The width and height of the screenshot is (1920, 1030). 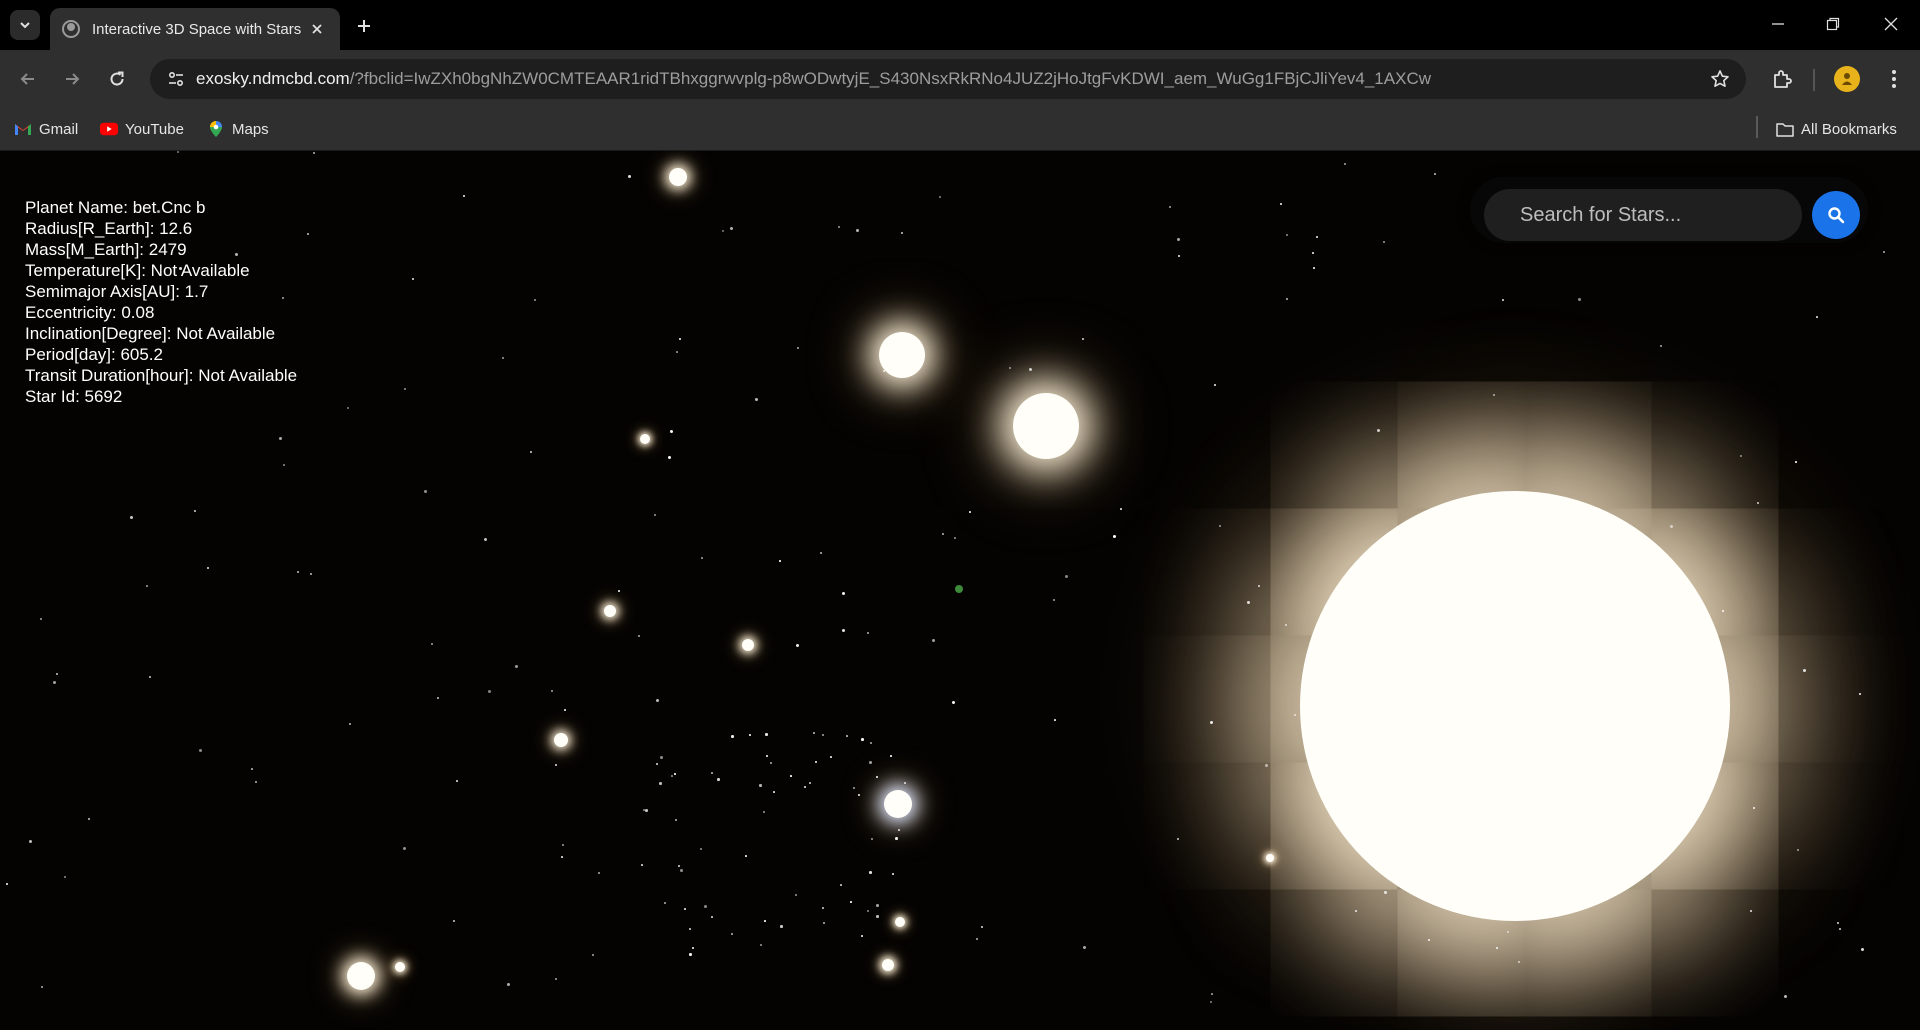 What do you see at coordinates (1894, 79) in the screenshot?
I see `menu-button` at bounding box center [1894, 79].